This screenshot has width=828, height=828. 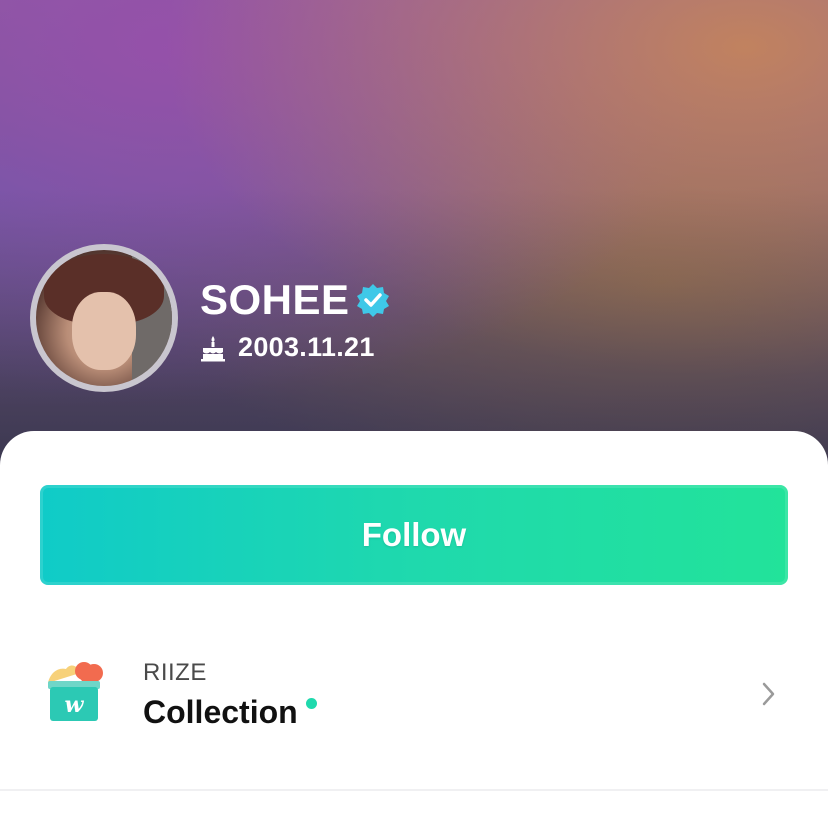 I want to click on follow-button: Follow, so click(x=414, y=535).